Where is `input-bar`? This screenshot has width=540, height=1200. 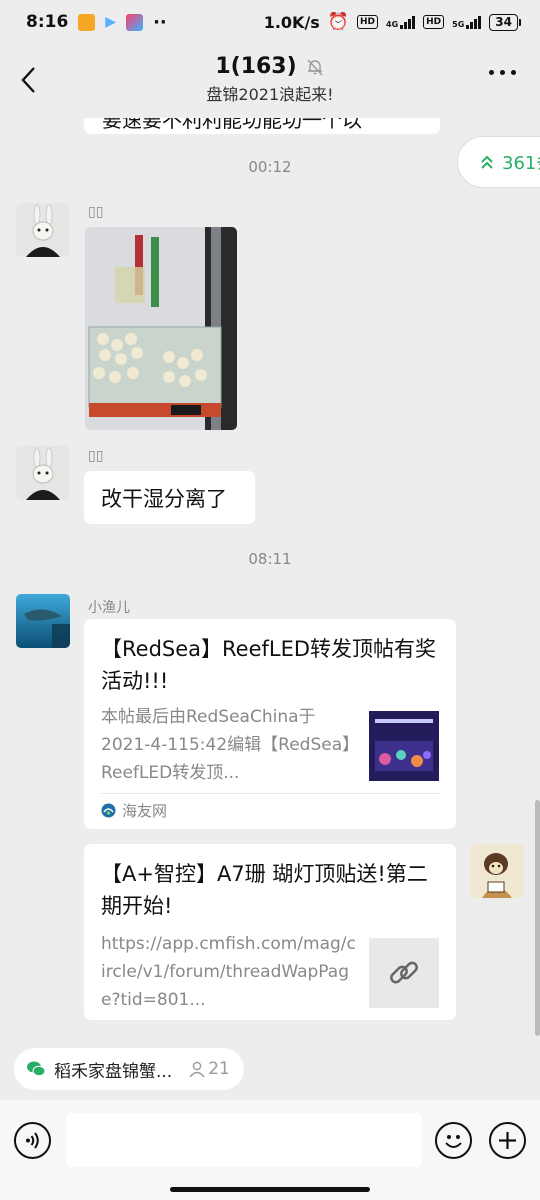
input-bar is located at coordinates (270, 1150).